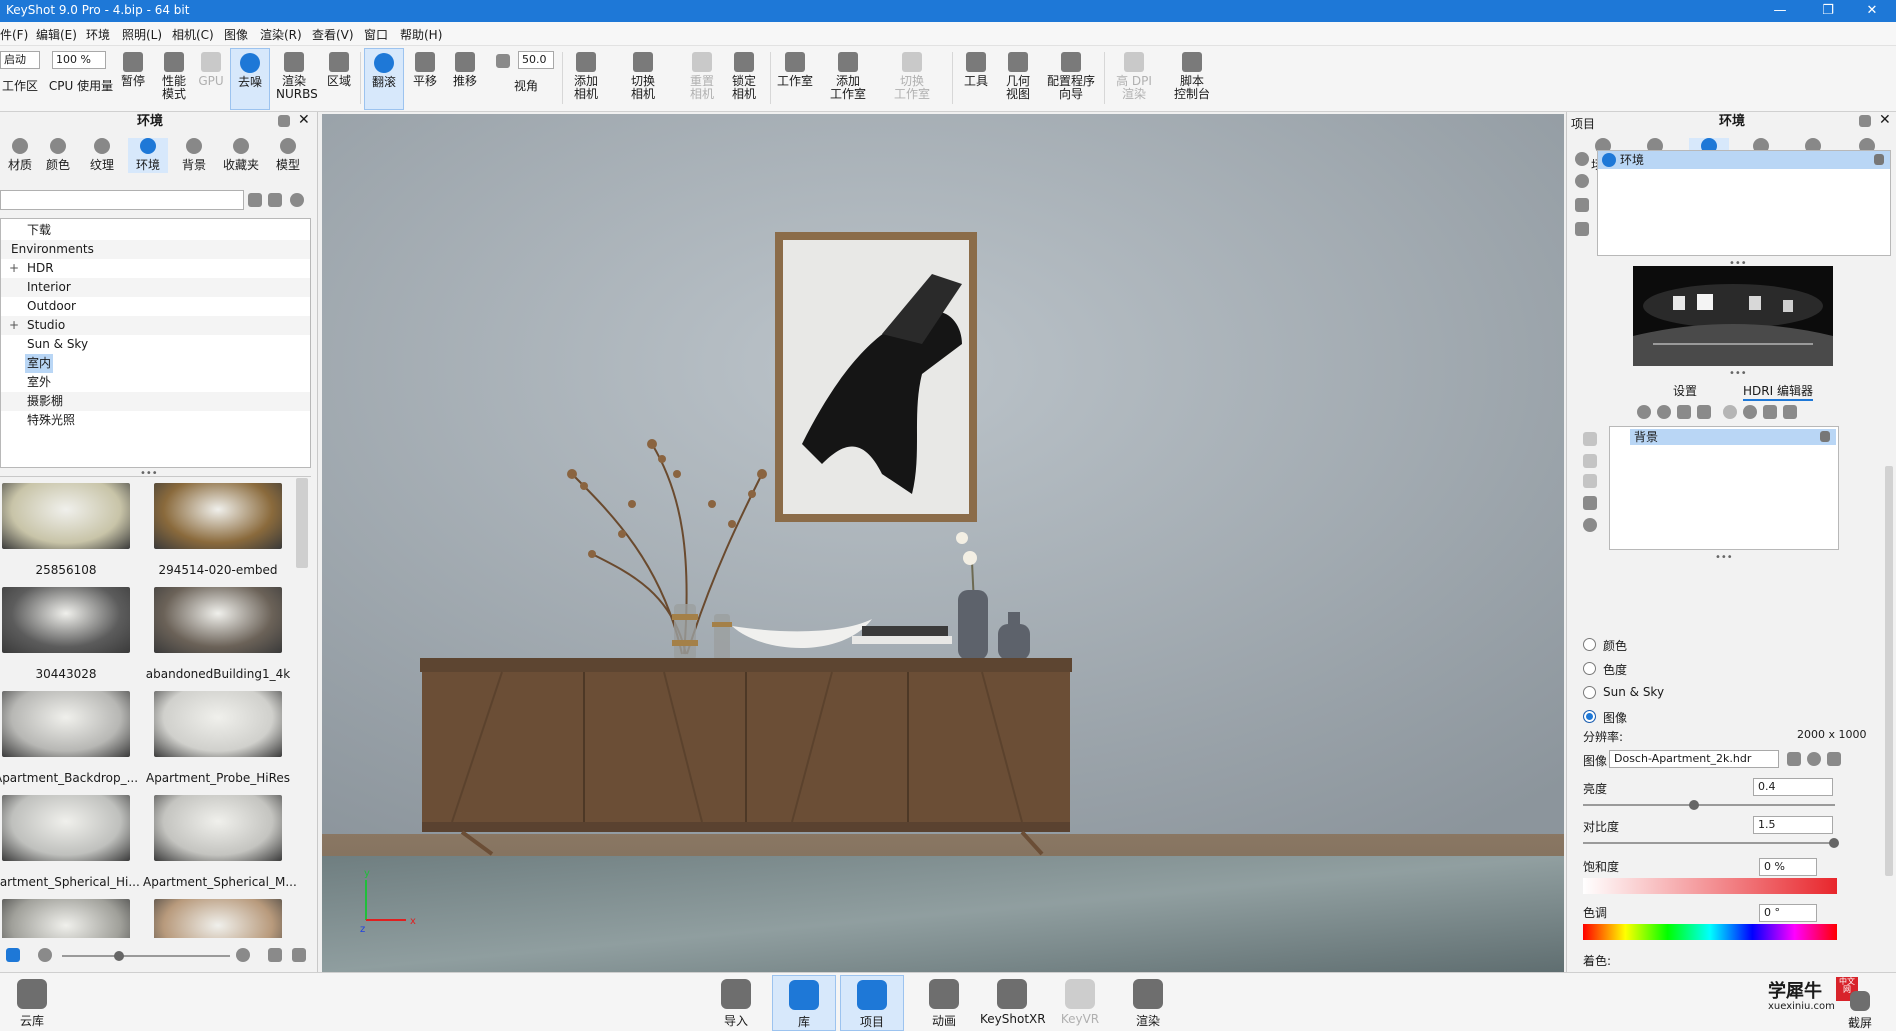 The height and width of the screenshot is (1031, 1896). Describe the element at coordinates (1780, 11) in the screenshot. I see `minimize-button: —` at that location.